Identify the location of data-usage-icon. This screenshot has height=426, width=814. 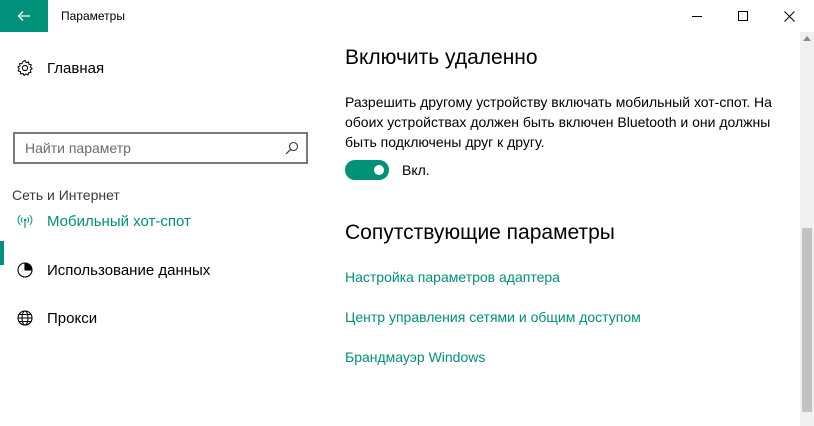
(25, 270).